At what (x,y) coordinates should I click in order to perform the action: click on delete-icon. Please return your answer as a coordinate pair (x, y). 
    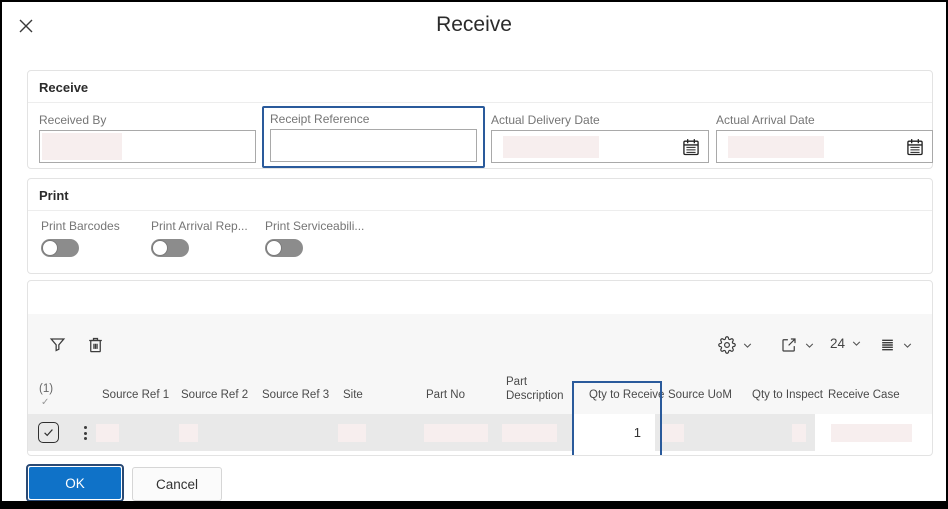
    Looking at the image, I should click on (95, 344).